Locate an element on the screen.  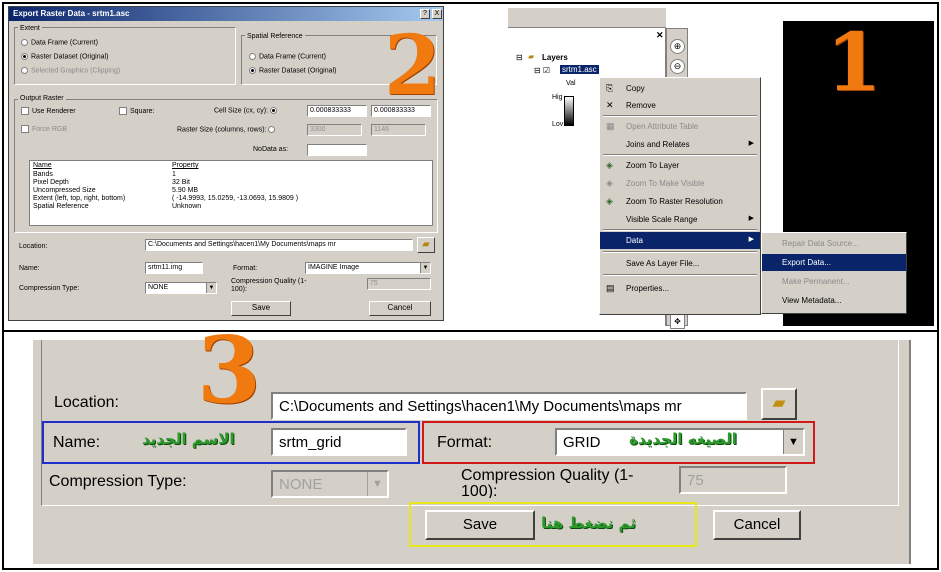
name-input: srtm_grid is located at coordinates (339, 442).